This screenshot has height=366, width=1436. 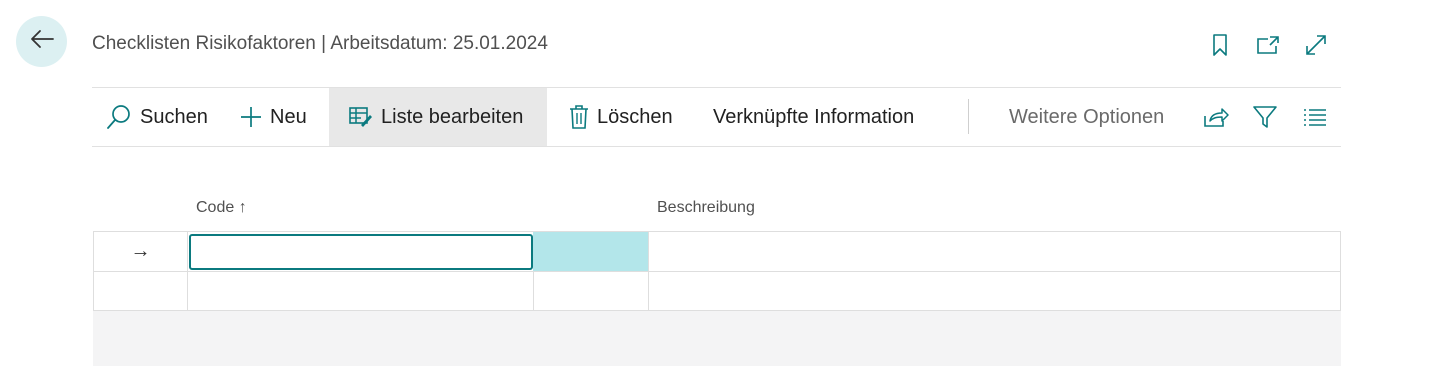 I want to click on related-information-button: Verknüpfte Information, so click(x=813, y=117).